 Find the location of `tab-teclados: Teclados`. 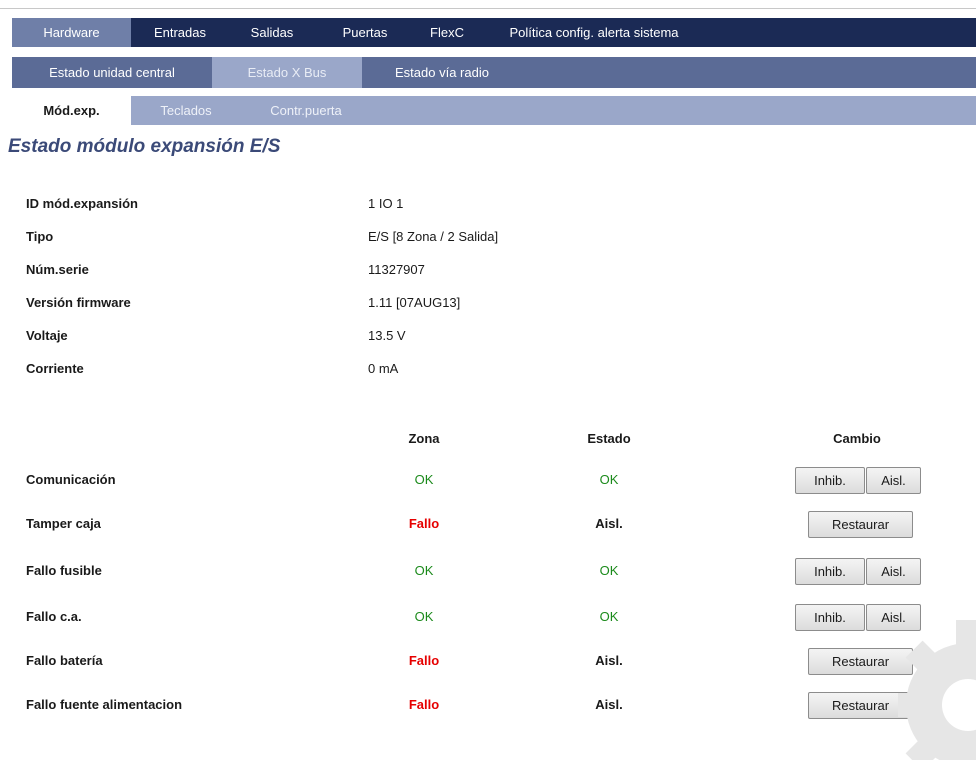

tab-teclados: Teclados is located at coordinates (186, 110).